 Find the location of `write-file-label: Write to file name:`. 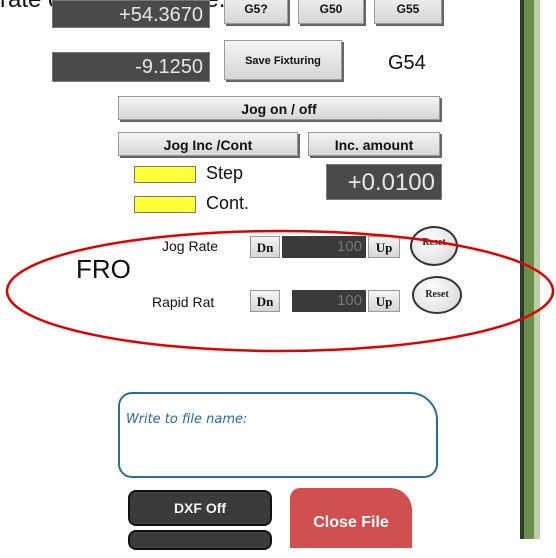

write-file-label: Write to file name: is located at coordinates (187, 419).